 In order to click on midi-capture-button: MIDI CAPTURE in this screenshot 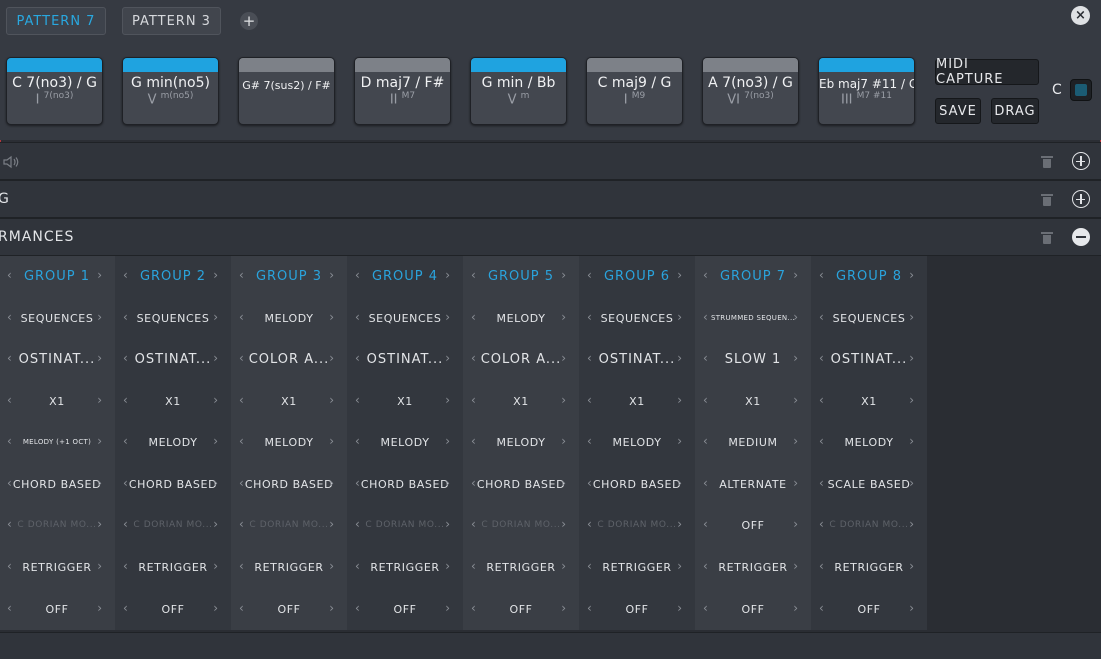, I will do `click(987, 72)`.